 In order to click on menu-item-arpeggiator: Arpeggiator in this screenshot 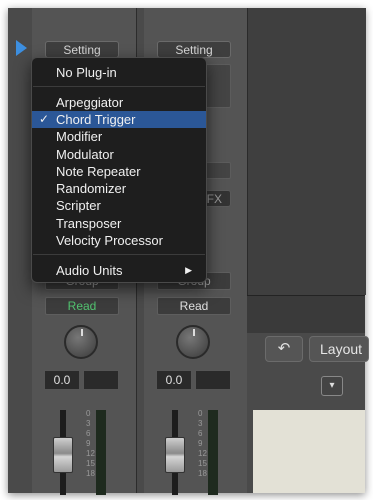, I will do `click(119, 102)`.